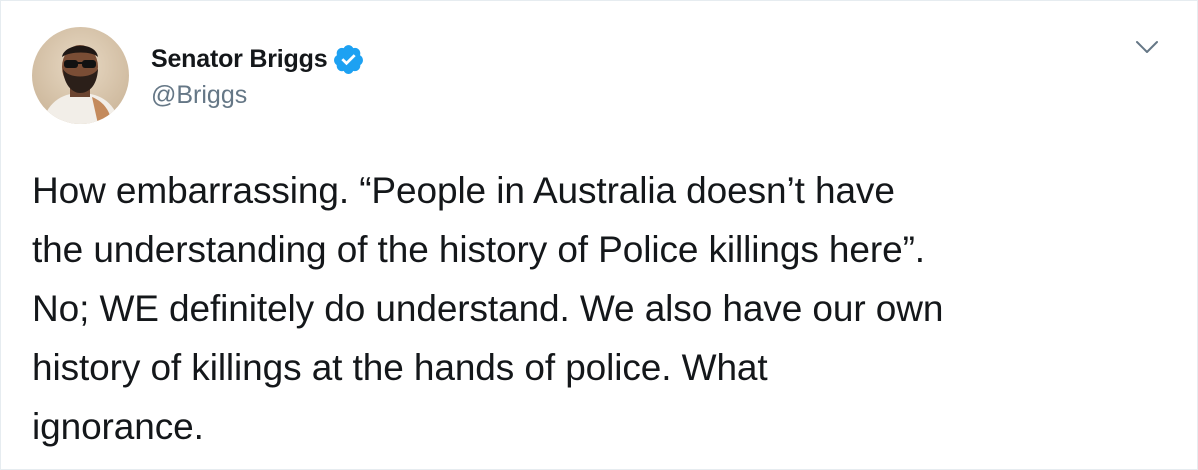 The image size is (1198, 470). I want to click on name-row: Senator Briggs, so click(258, 60).